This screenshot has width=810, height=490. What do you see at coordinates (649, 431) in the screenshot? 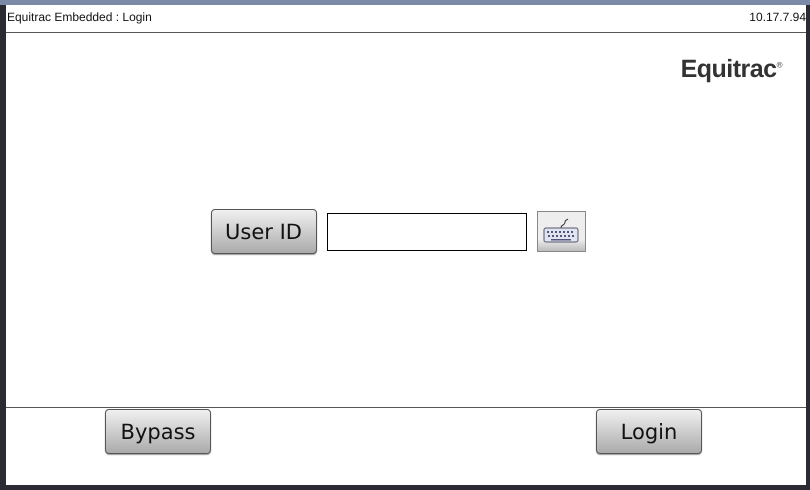
I see `footer-button: Login` at bounding box center [649, 431].